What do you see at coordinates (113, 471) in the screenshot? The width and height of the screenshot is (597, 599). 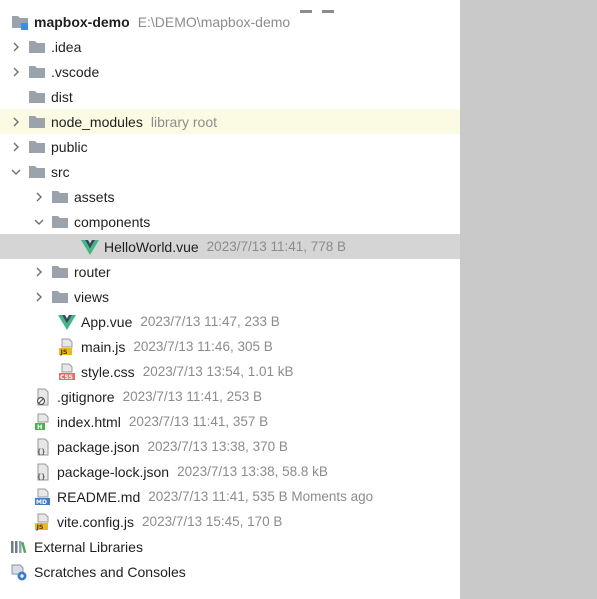 I see `tree-item-label: package-lock.json` at bounding box center [113, 471].